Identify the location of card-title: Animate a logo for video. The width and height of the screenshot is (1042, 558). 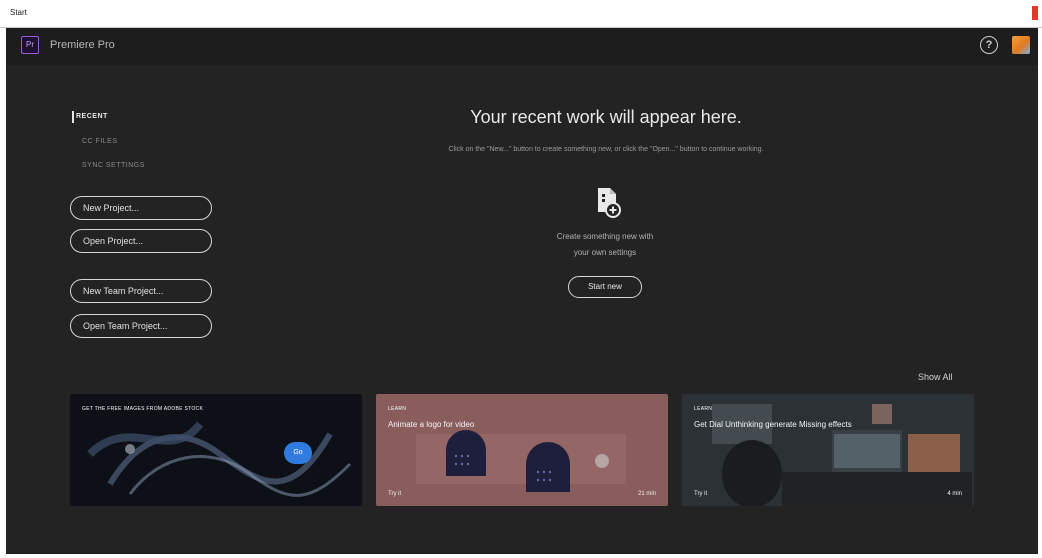
(431, 424).